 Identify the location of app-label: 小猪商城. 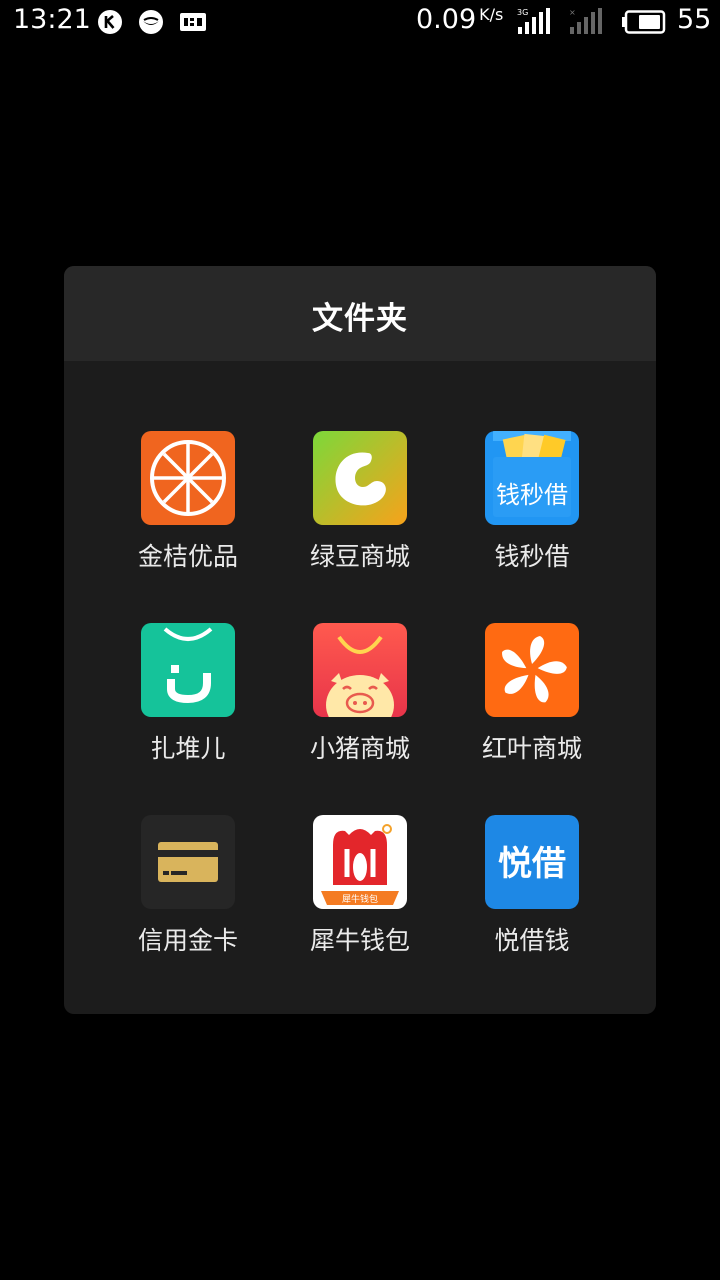
(359, 748).